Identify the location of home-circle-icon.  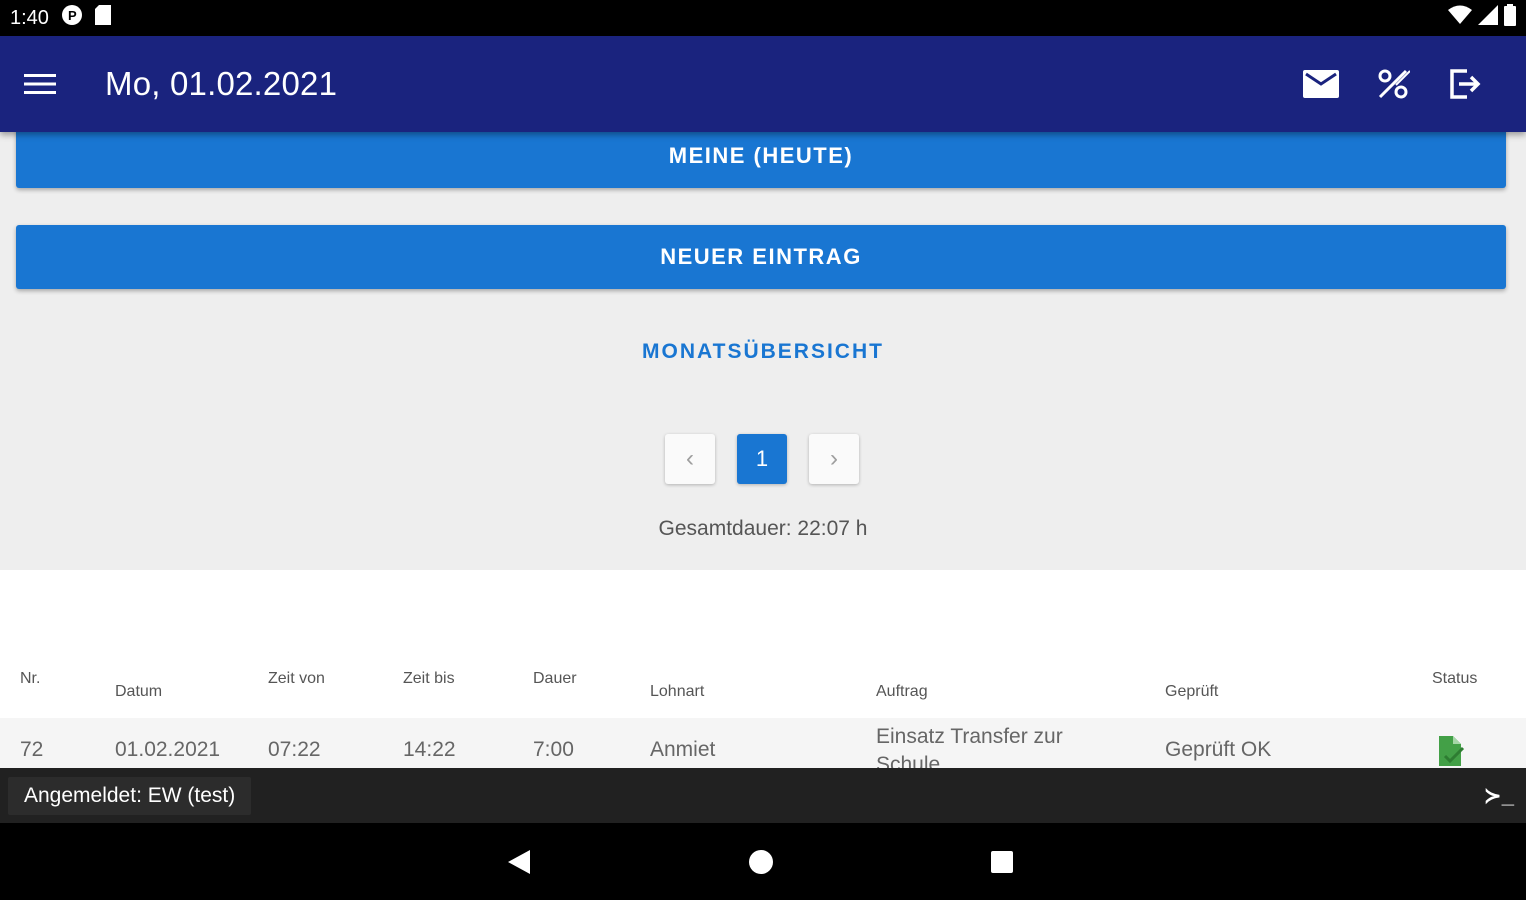
(761, 862).